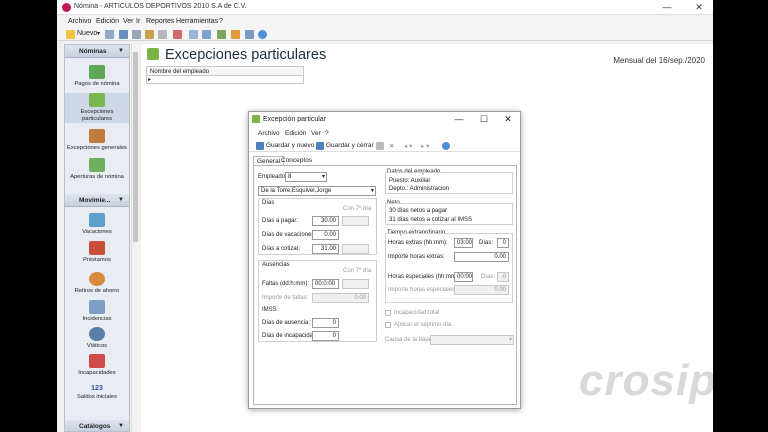 The width and height of the screenshot is (768, 432). Describe the element at coordinates (97, 365) in the screenshot. I see `sidebar-item-incapacidades: Incapacidades` at that location.